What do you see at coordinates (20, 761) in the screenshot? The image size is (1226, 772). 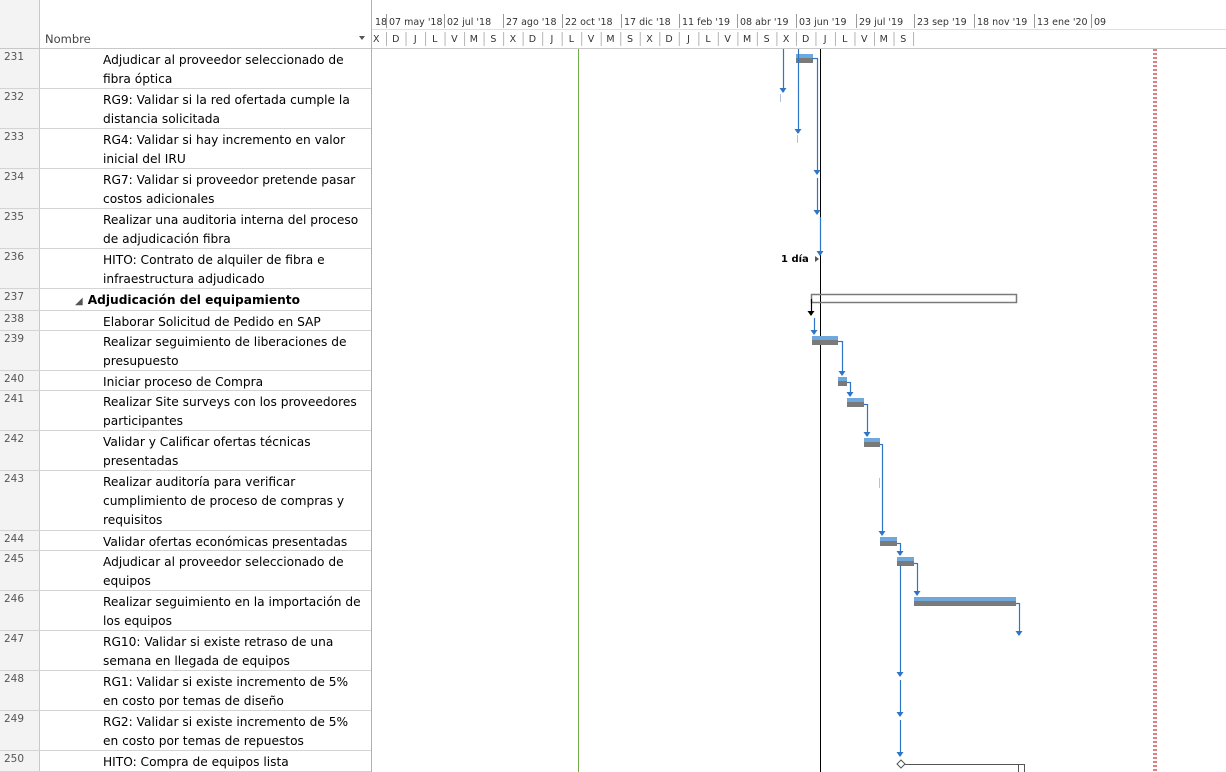 I see `task-row-id: 250` at bounding box center [20, 761].